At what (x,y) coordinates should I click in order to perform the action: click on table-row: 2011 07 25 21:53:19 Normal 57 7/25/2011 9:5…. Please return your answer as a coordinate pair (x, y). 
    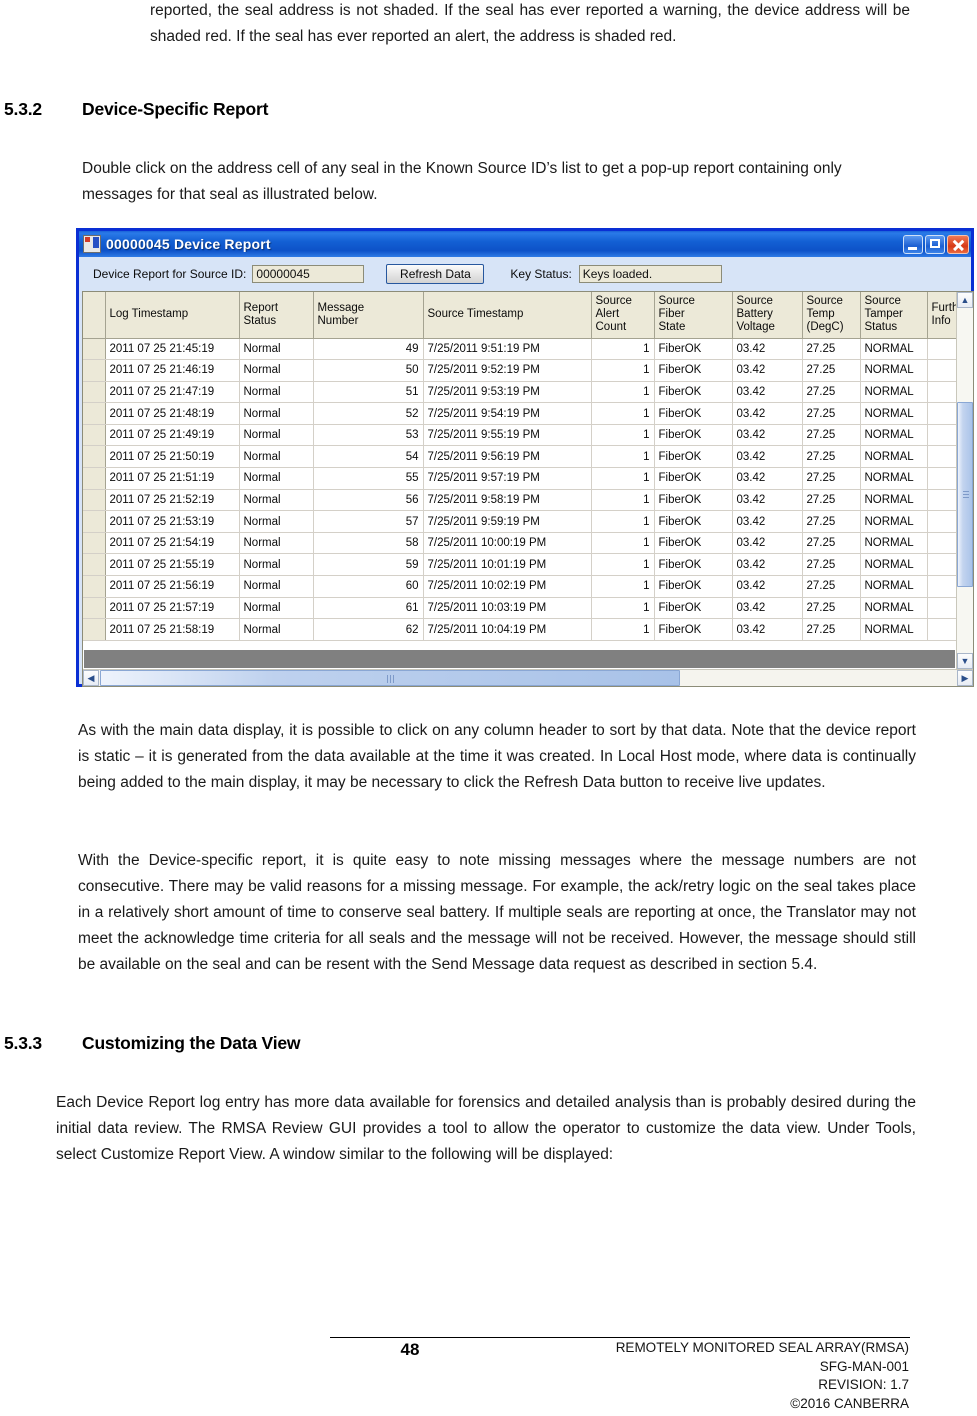
    Looking at the image, I should click on (519, 521).